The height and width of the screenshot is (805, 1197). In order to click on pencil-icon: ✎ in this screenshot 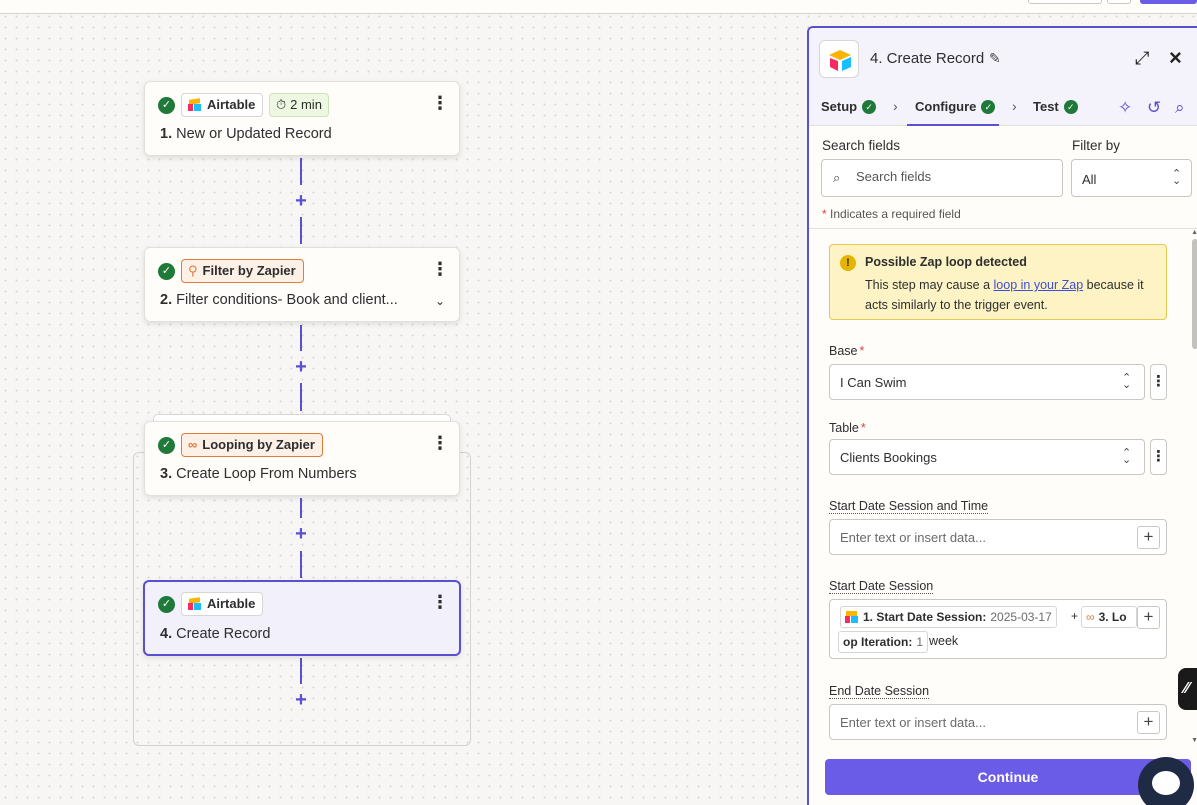, I will do `click(995, 58)`.